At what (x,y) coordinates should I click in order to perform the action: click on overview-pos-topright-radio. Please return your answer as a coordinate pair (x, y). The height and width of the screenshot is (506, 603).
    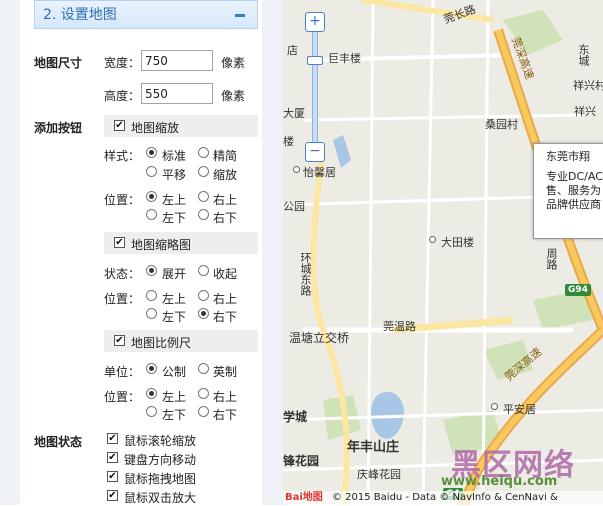
    Looking at the image, I should click on (203, 295).